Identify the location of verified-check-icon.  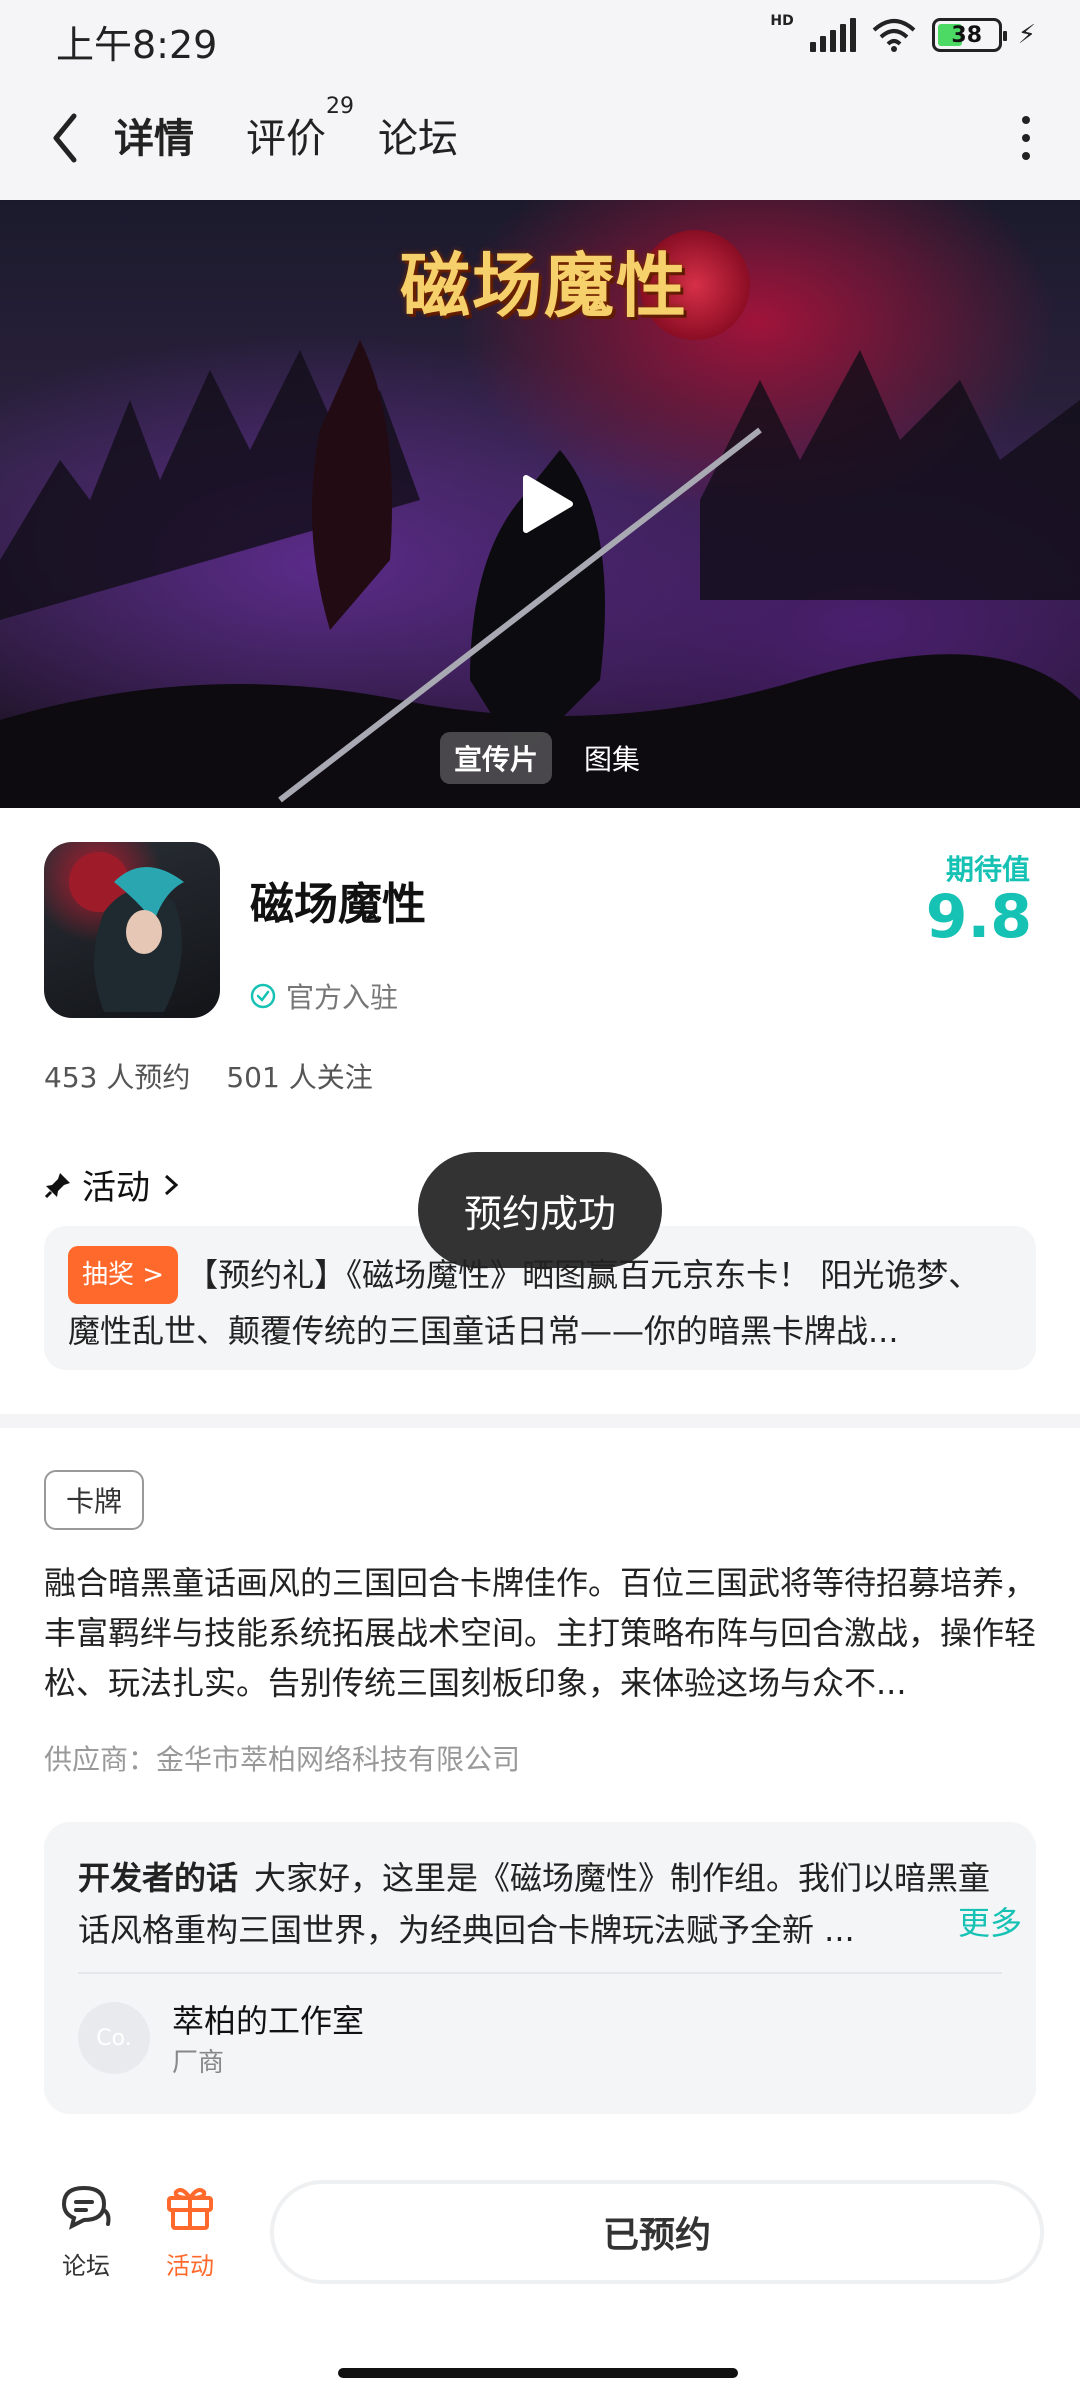
(263, 996).